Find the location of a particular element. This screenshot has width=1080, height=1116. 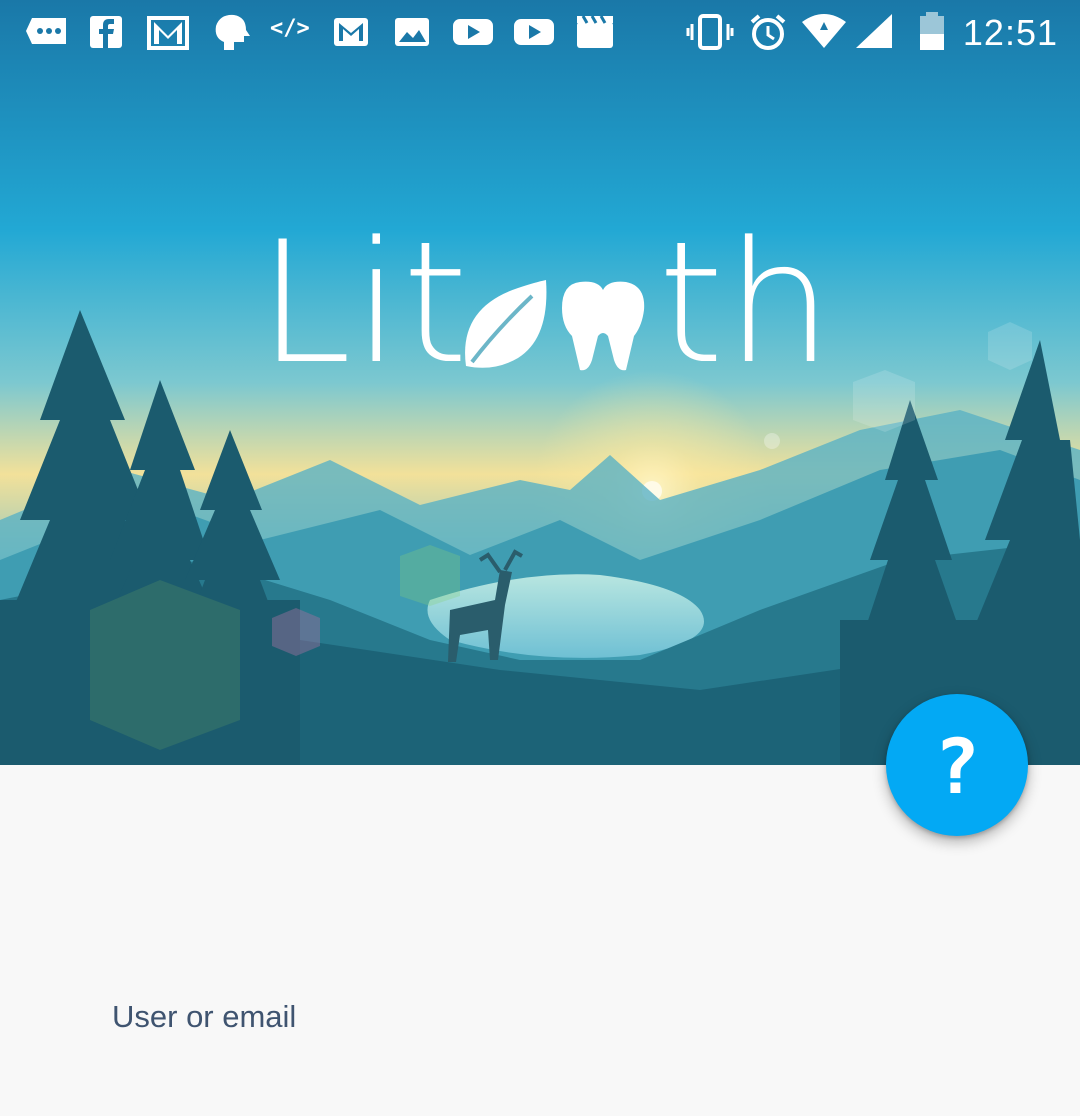

status-bar: </> 12:51 is located at coordinates (540, 33).